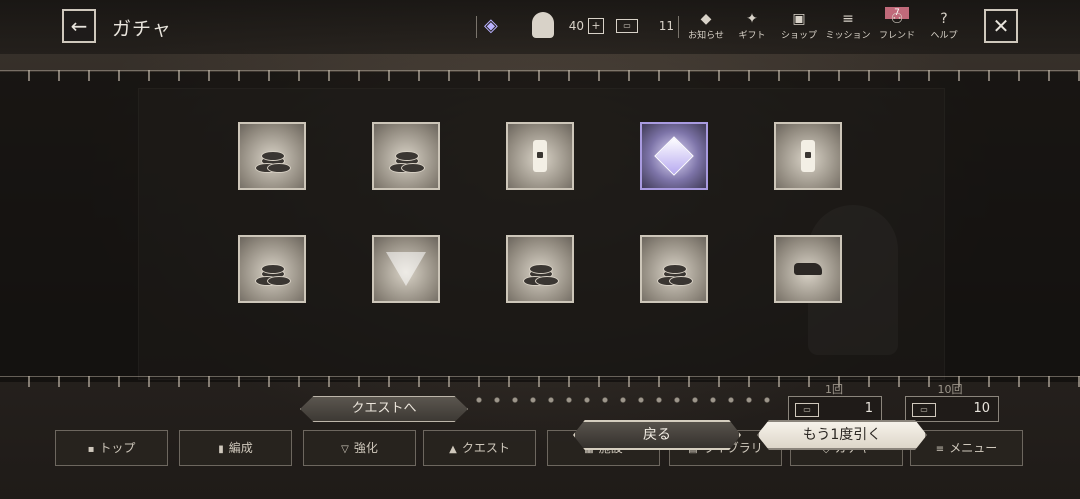 The width and height of the screenshot is (1080, 499). Describe the element at coordinates (799, 19) in the screenshot. I see `shop-icon: ▣` at that location.